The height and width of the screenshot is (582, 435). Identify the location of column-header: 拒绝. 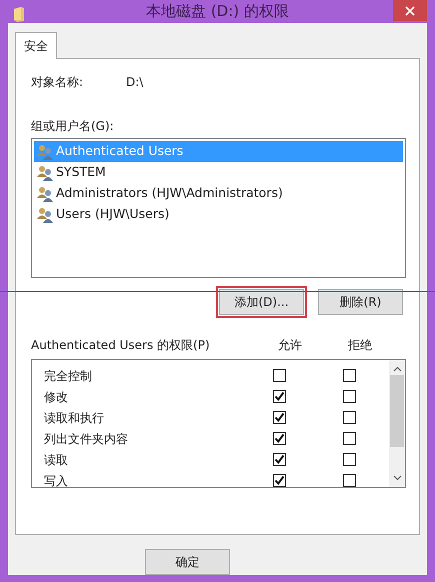
(360, 345).